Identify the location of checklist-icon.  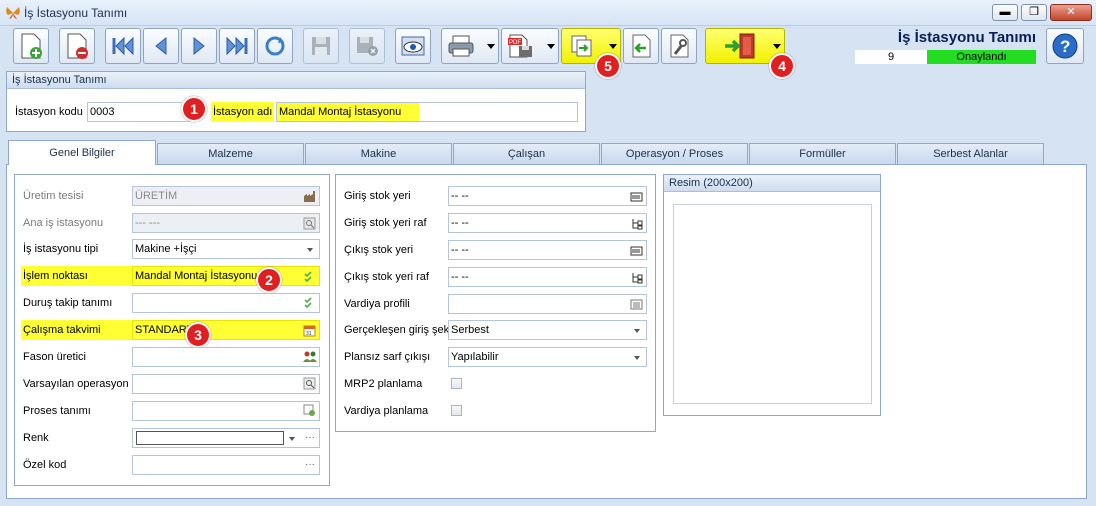
(308, 277).